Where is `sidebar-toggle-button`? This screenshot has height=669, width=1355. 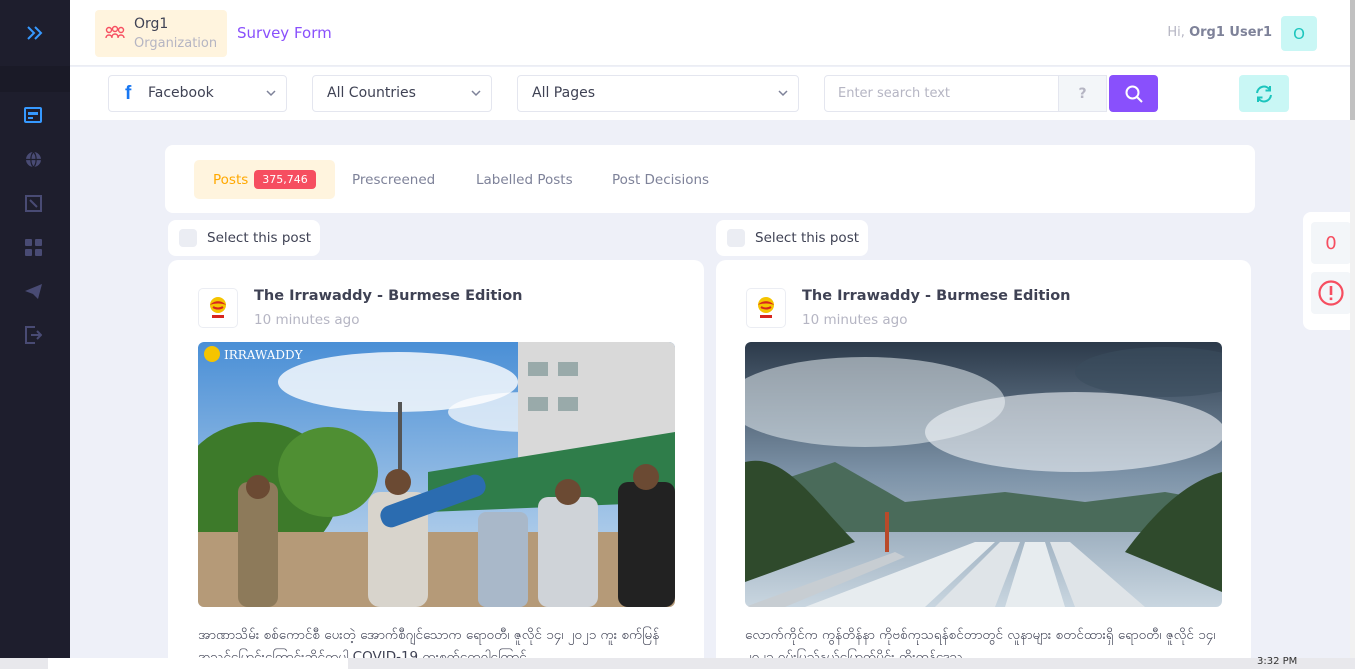
sidebar-toggle-button is located at coordinates (35, 33).